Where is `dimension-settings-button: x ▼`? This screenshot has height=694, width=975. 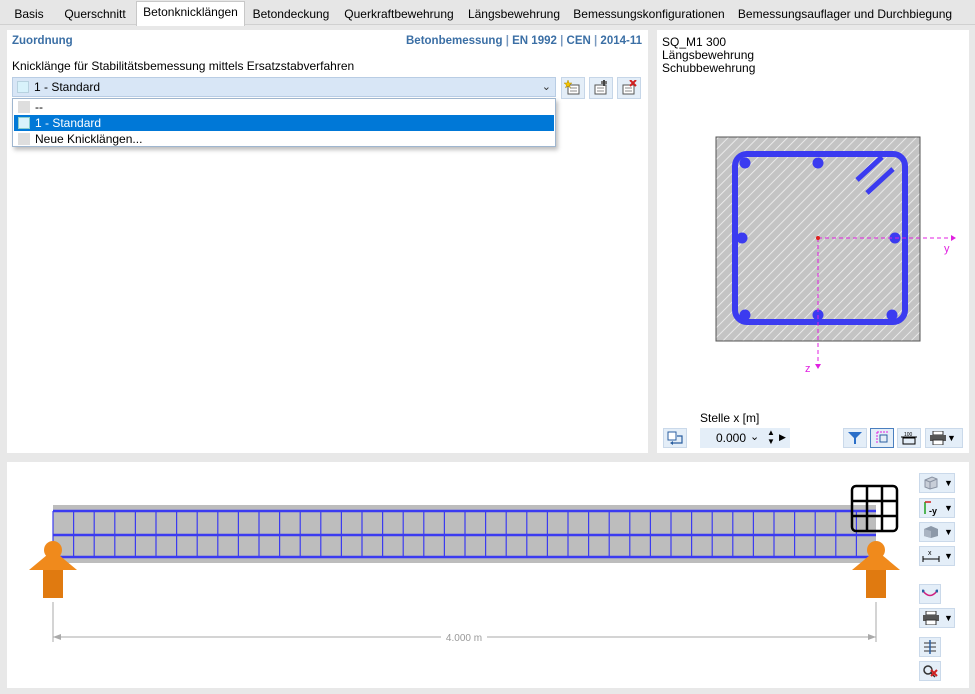
dimension-settings-button: x ▼ is located at coordinates (937, 556).